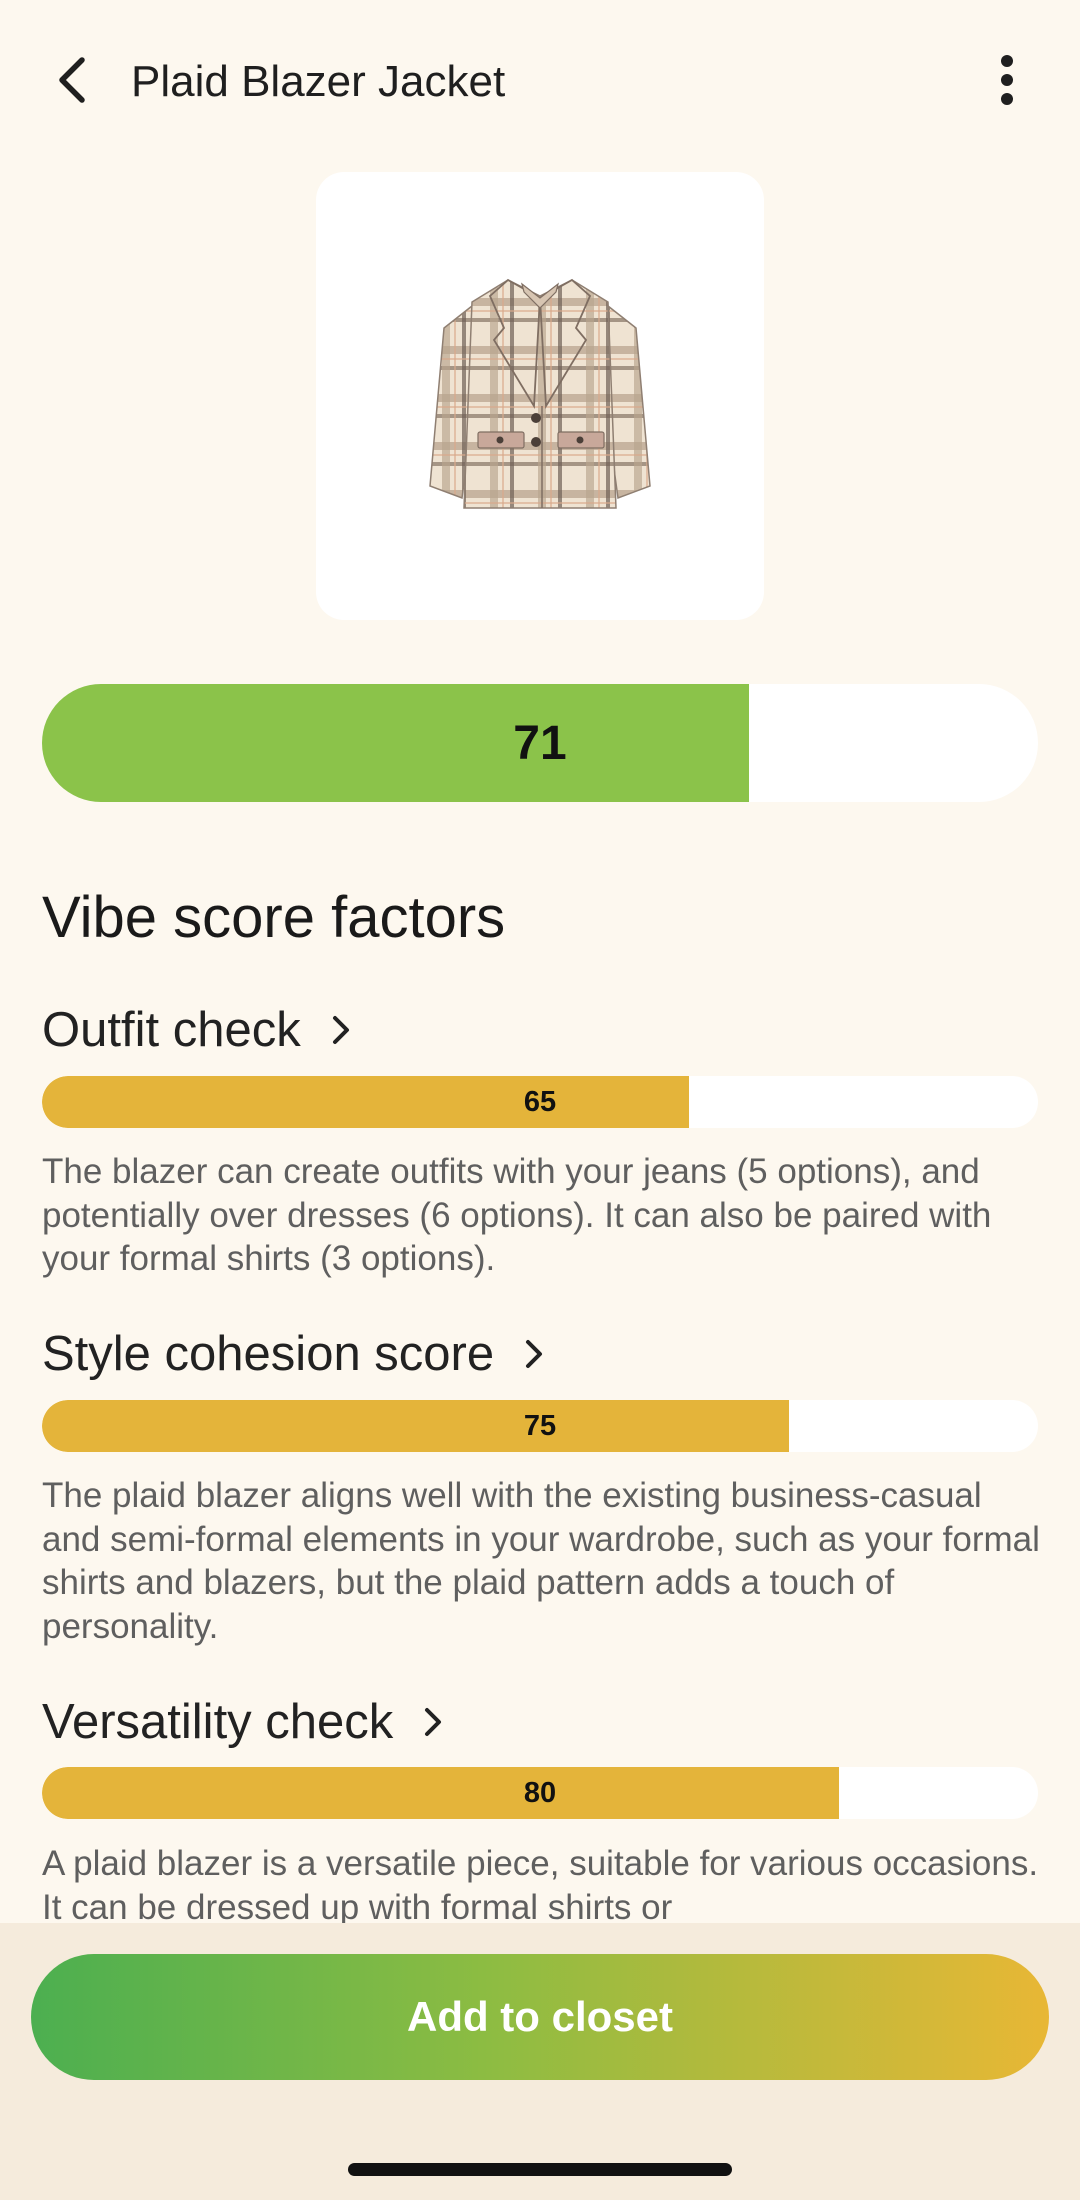 Image resolution: width=1080 pixels, height=2200 pixels. I want to click on factor-title: Versatility check, so click(218, 1722).